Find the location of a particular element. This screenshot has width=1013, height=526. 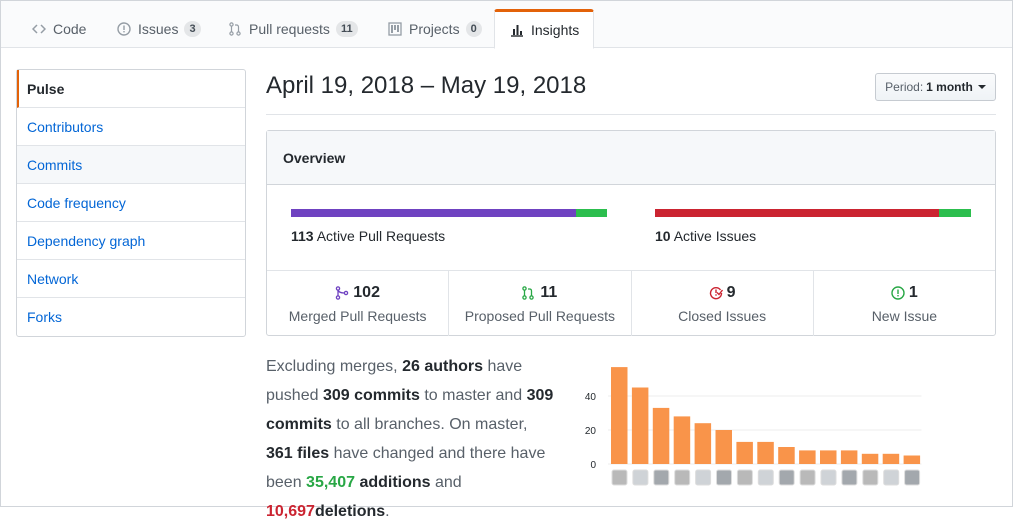

active-pr-label: Active Pull Requests is located at coordinates (381, 236).